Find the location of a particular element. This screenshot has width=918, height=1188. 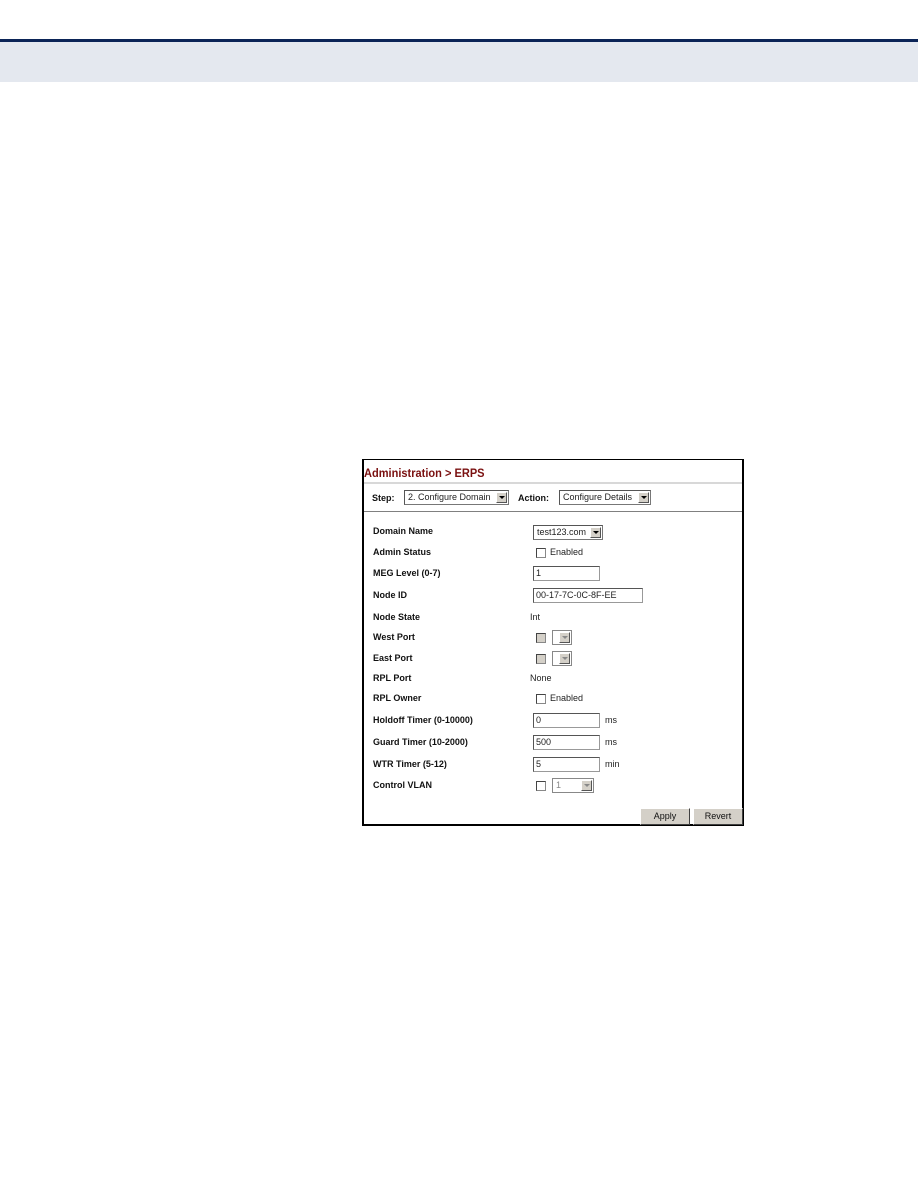

holdoff-timer-row: Holdoff Timer (0-10000) 0 ms is located at coordinates (553, 721).